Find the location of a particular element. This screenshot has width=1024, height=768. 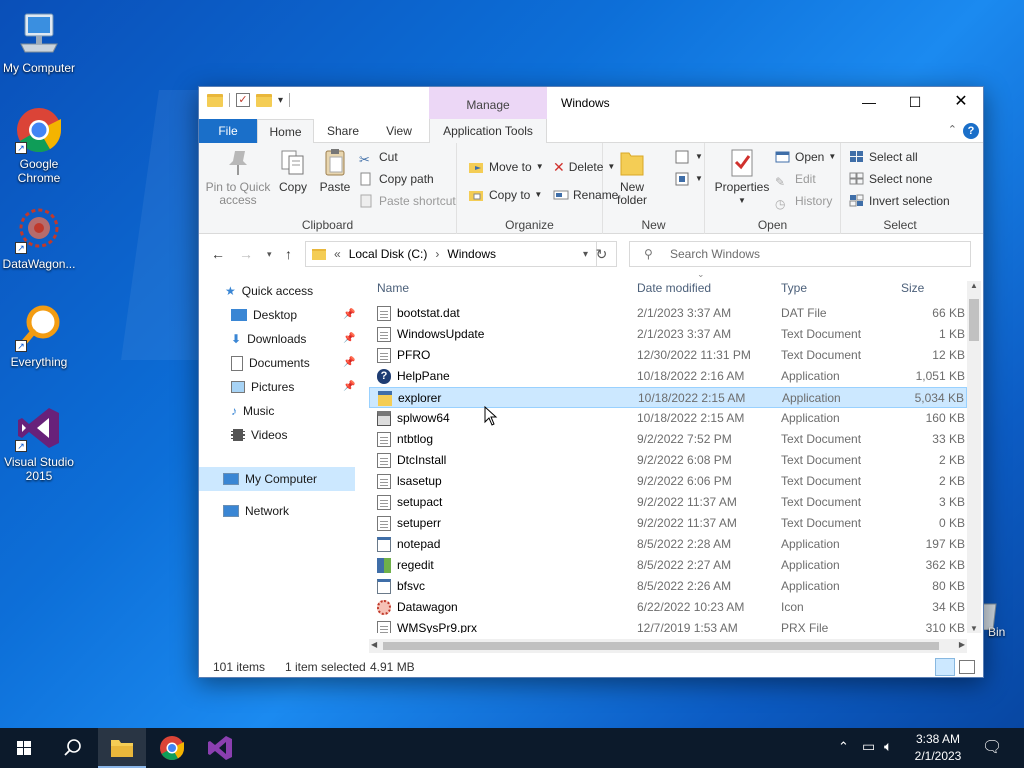

invert-selection-button: Invert selection is located at coordinates (899, 201).